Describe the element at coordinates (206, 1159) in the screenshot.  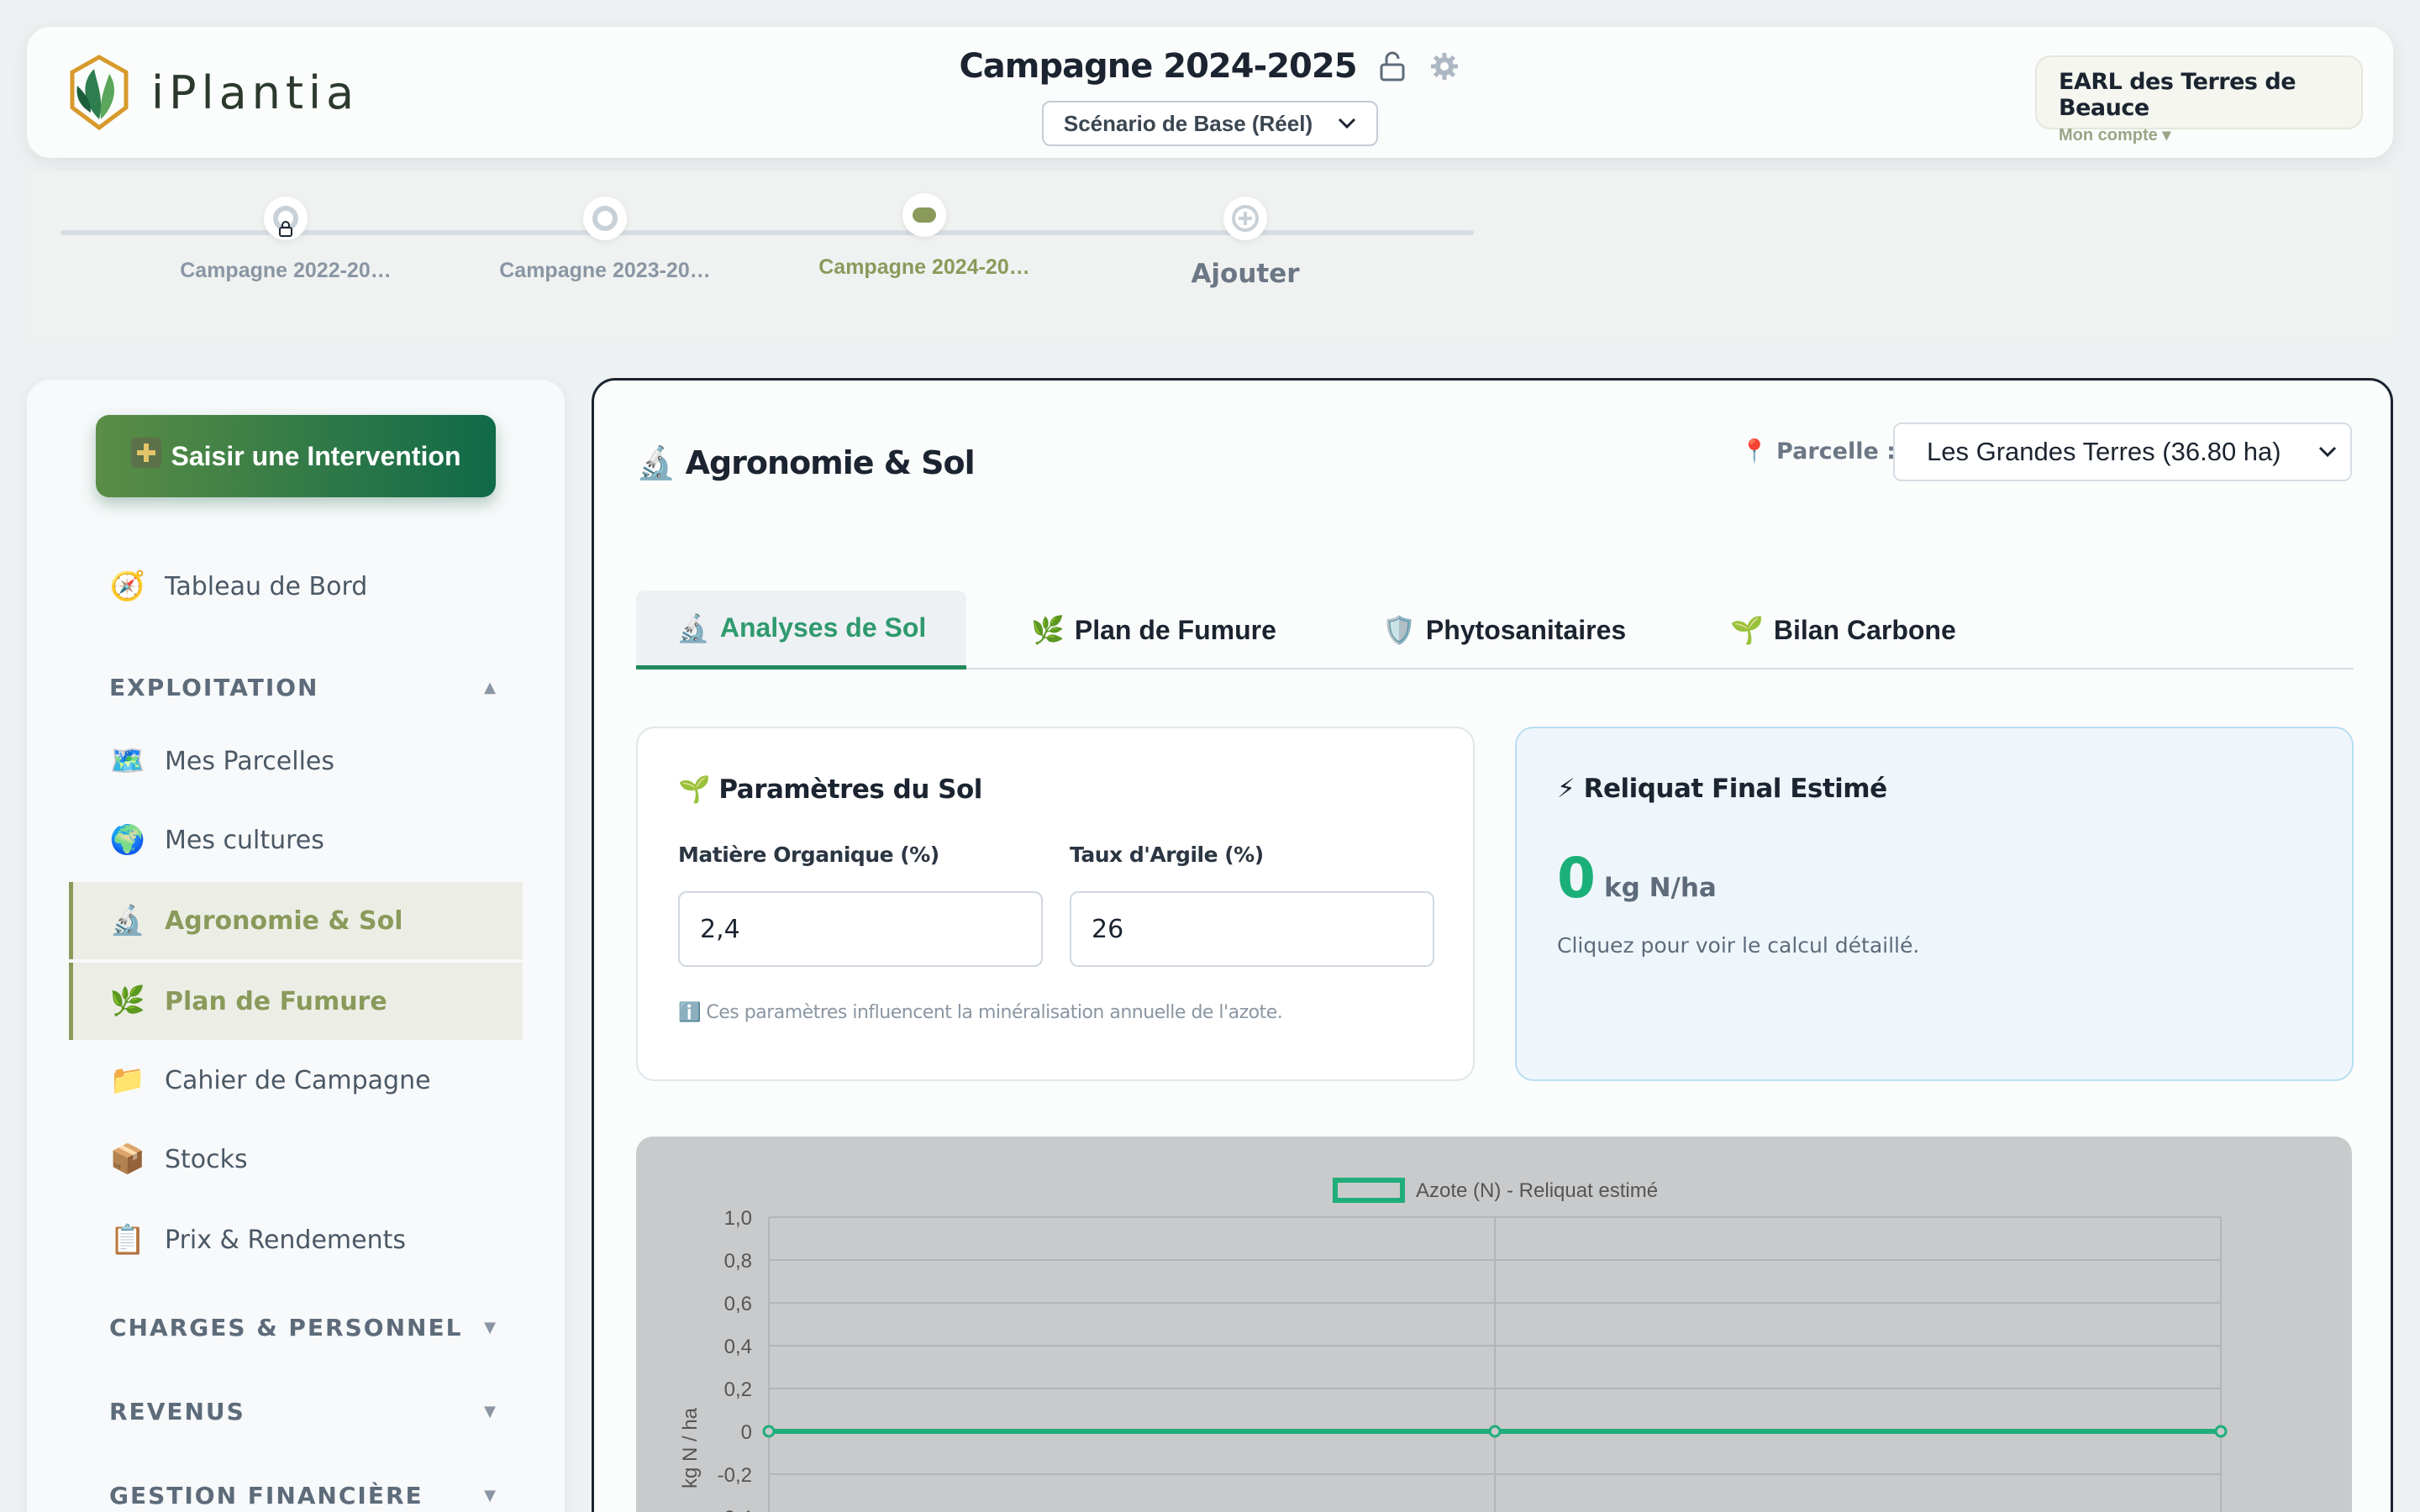
I see `sidebar-item-label: Stocks` at that location.